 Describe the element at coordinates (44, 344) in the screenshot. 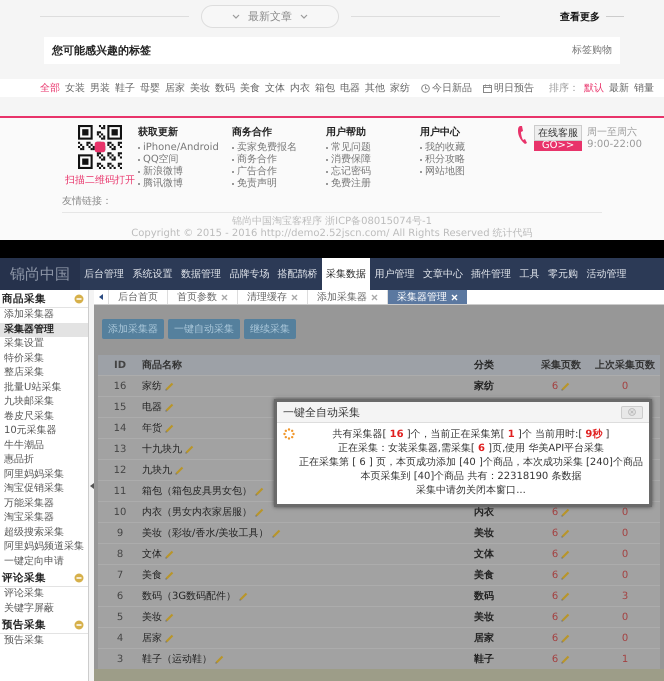

I see `sidebar-item: 采集设置` at that location.